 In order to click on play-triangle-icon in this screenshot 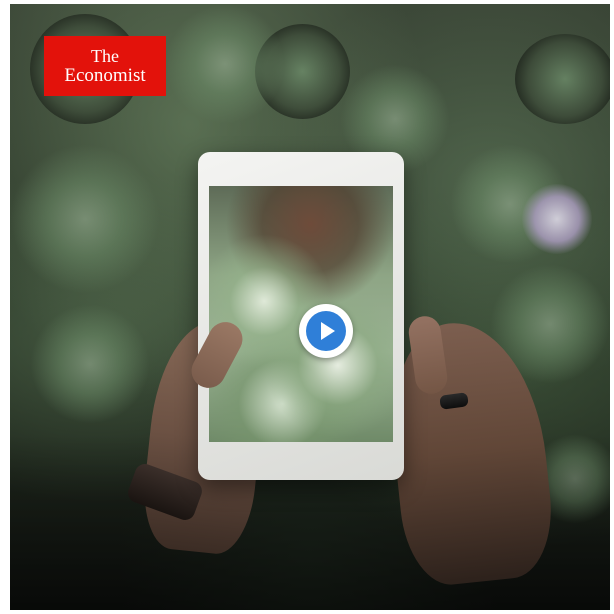, I will do `click(328, 331)`.